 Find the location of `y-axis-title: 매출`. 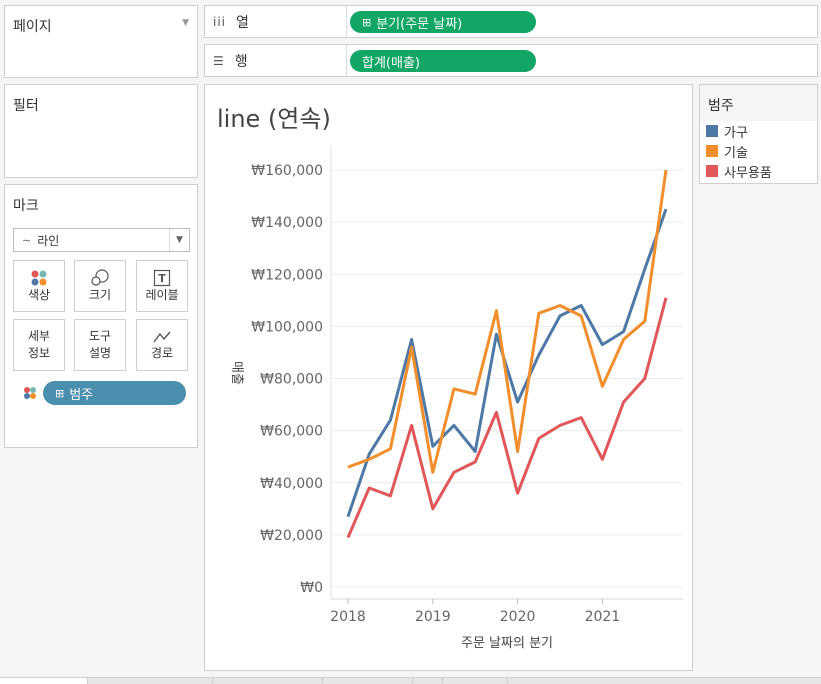

y-axis-title: 매출 is located at coordinates (236, 373).